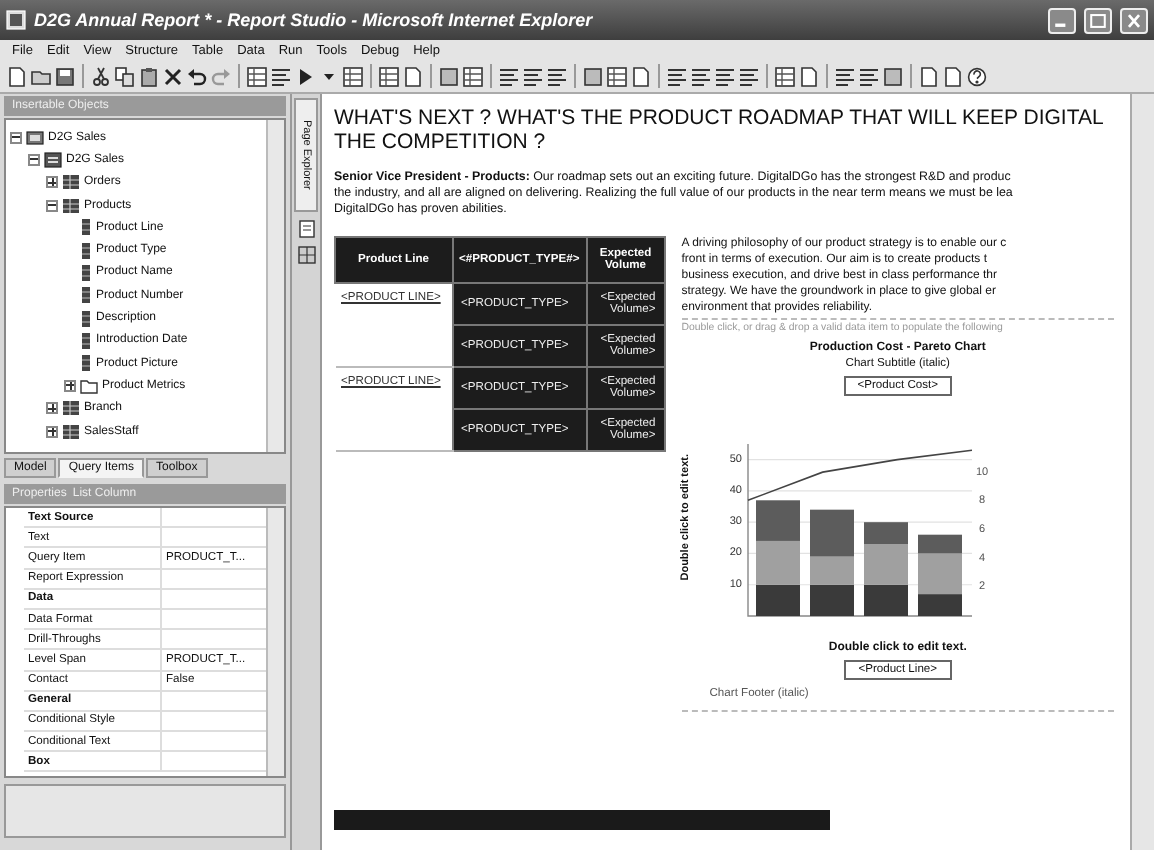 This screenshot has width=1154, height=850. I want to click on window-title: D2G Annual Report * - Report Studio - Microsoft Internet Explorer, so click(314, 20).